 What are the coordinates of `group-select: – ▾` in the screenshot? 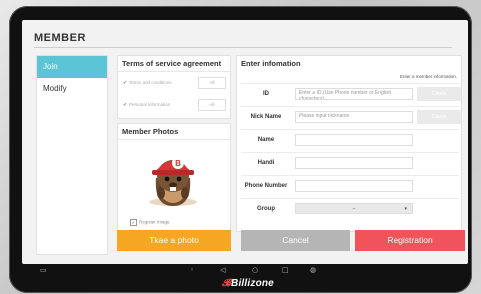 It's located at (354, 208).